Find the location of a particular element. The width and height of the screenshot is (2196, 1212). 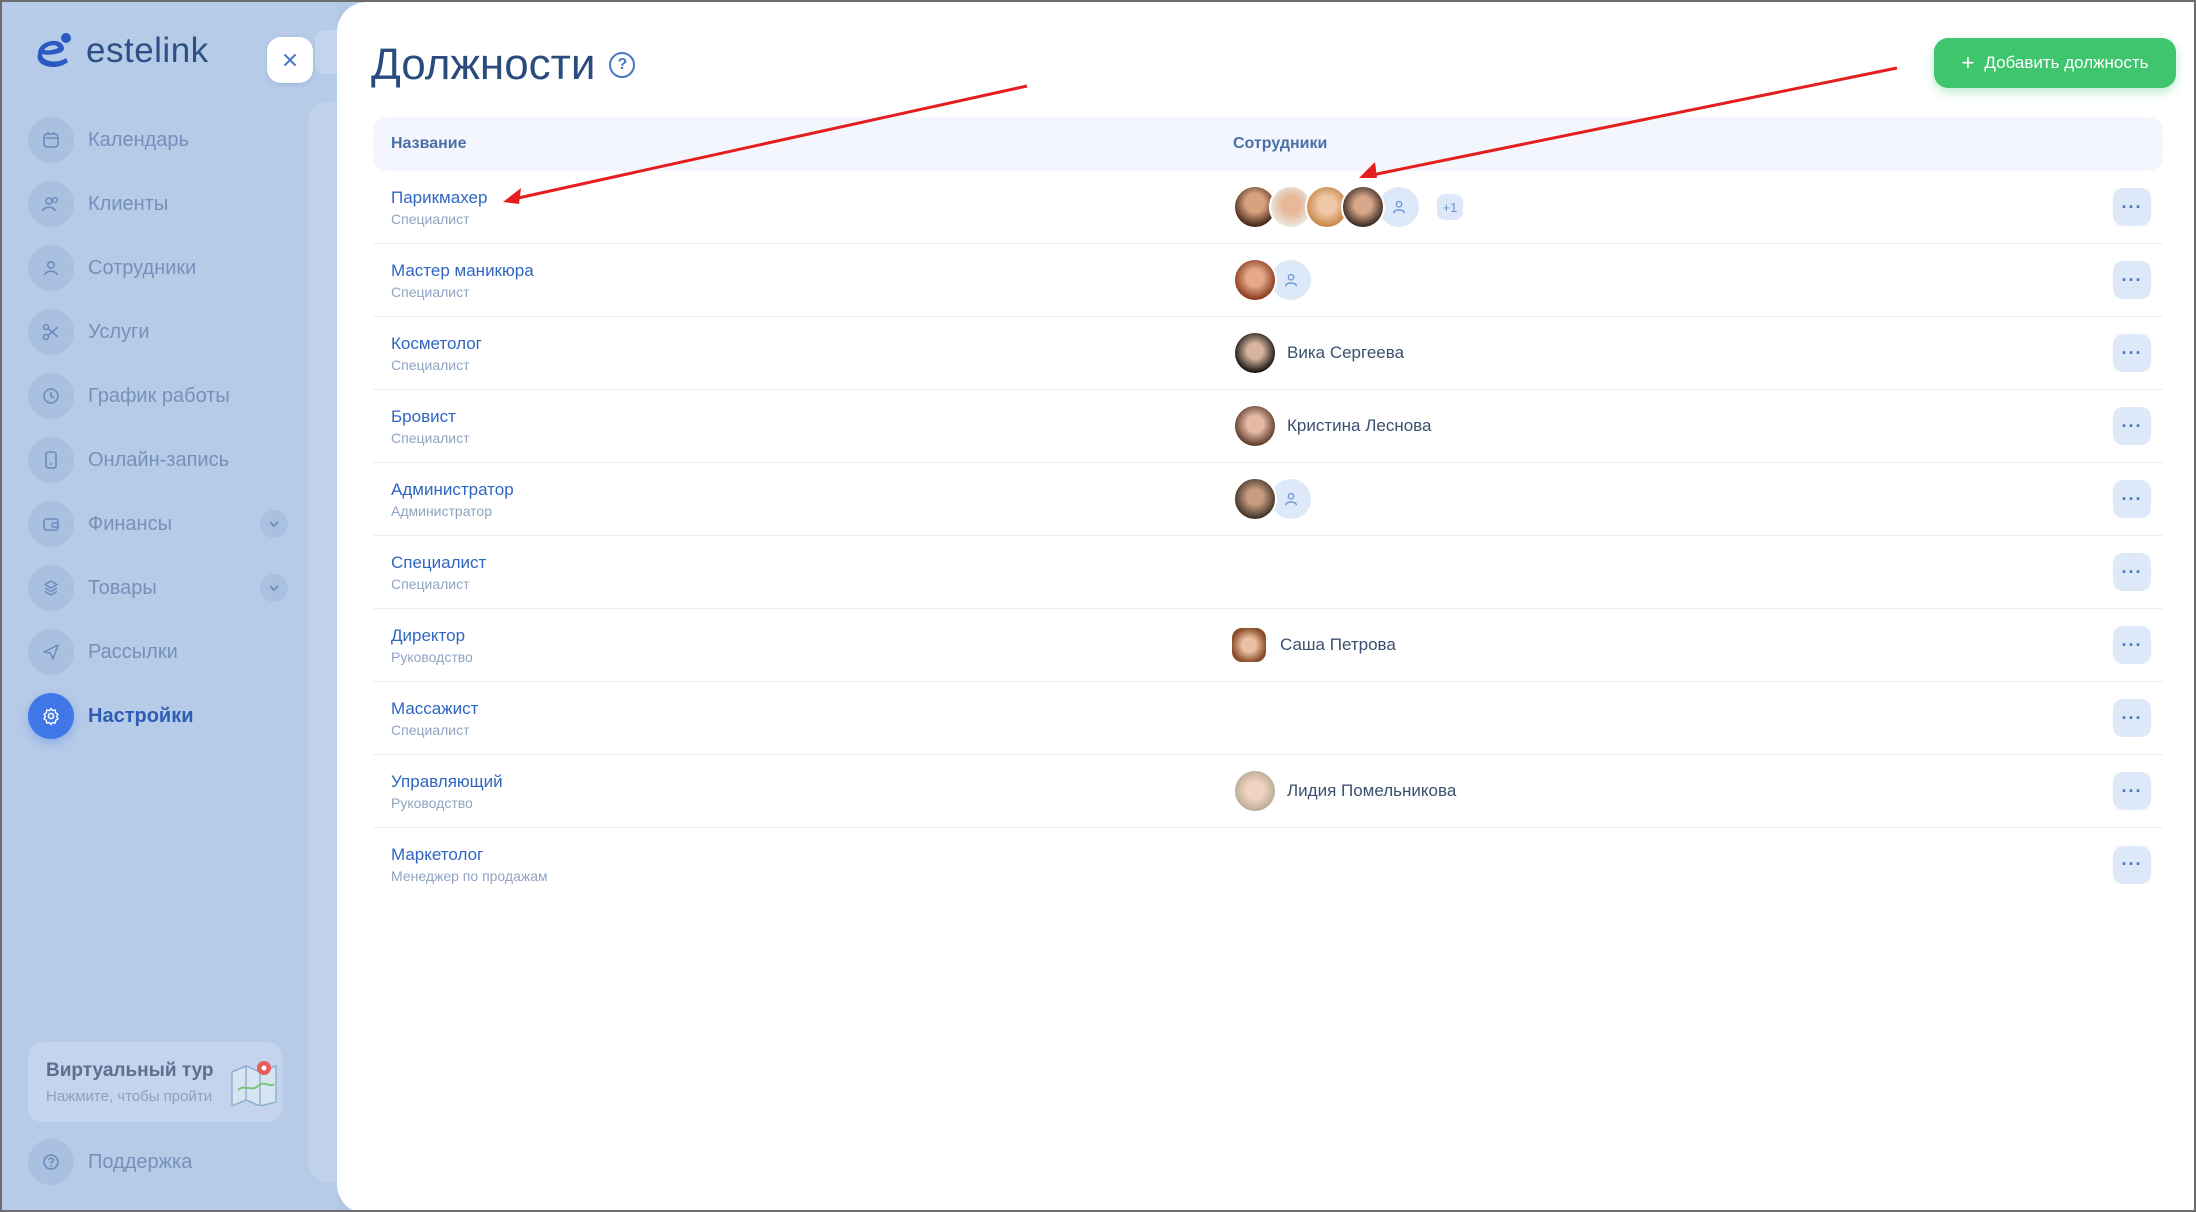

add-position-button: + Добавить должность is located at coordinates (2055, 63).